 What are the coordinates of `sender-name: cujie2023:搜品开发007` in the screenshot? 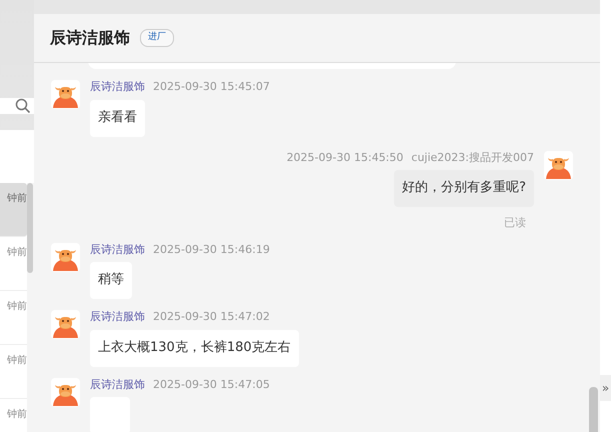 It's located at (472, 158).